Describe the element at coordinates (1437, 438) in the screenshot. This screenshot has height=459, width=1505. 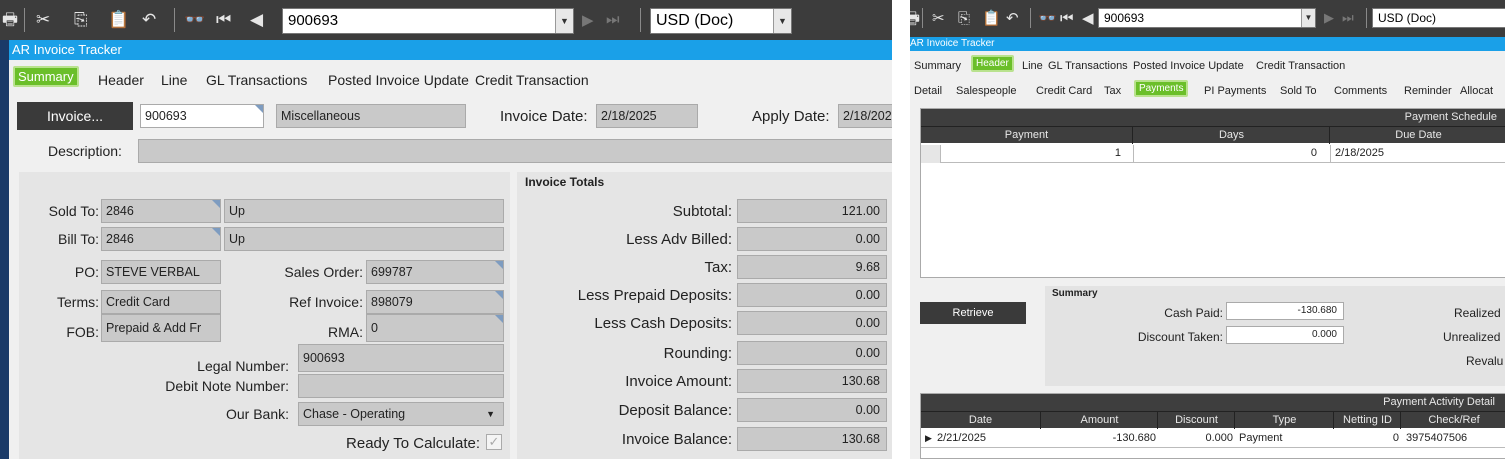
I see `check-ref-cell: 3975407506` at that location.